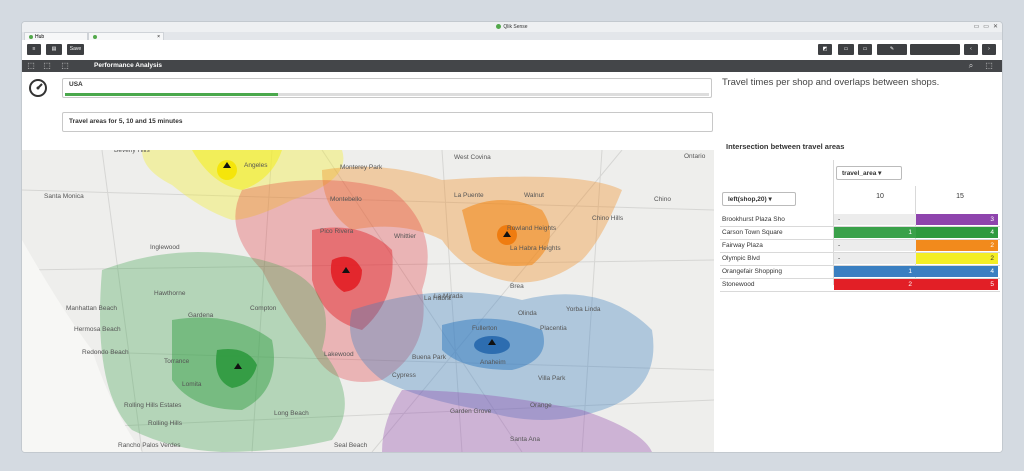 The height and width of the screenshot is (471, 1024). I want to click on row-label: Carson Town Square, so click(776, 232).